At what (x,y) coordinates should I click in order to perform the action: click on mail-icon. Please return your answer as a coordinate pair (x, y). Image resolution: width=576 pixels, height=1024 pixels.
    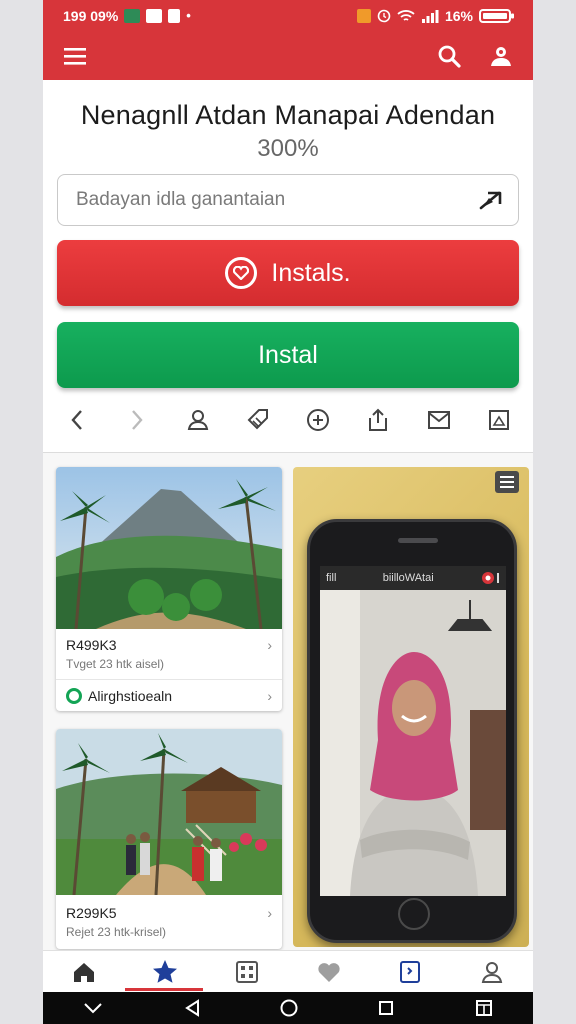
    Looking at the image, I should click on (439, 420).